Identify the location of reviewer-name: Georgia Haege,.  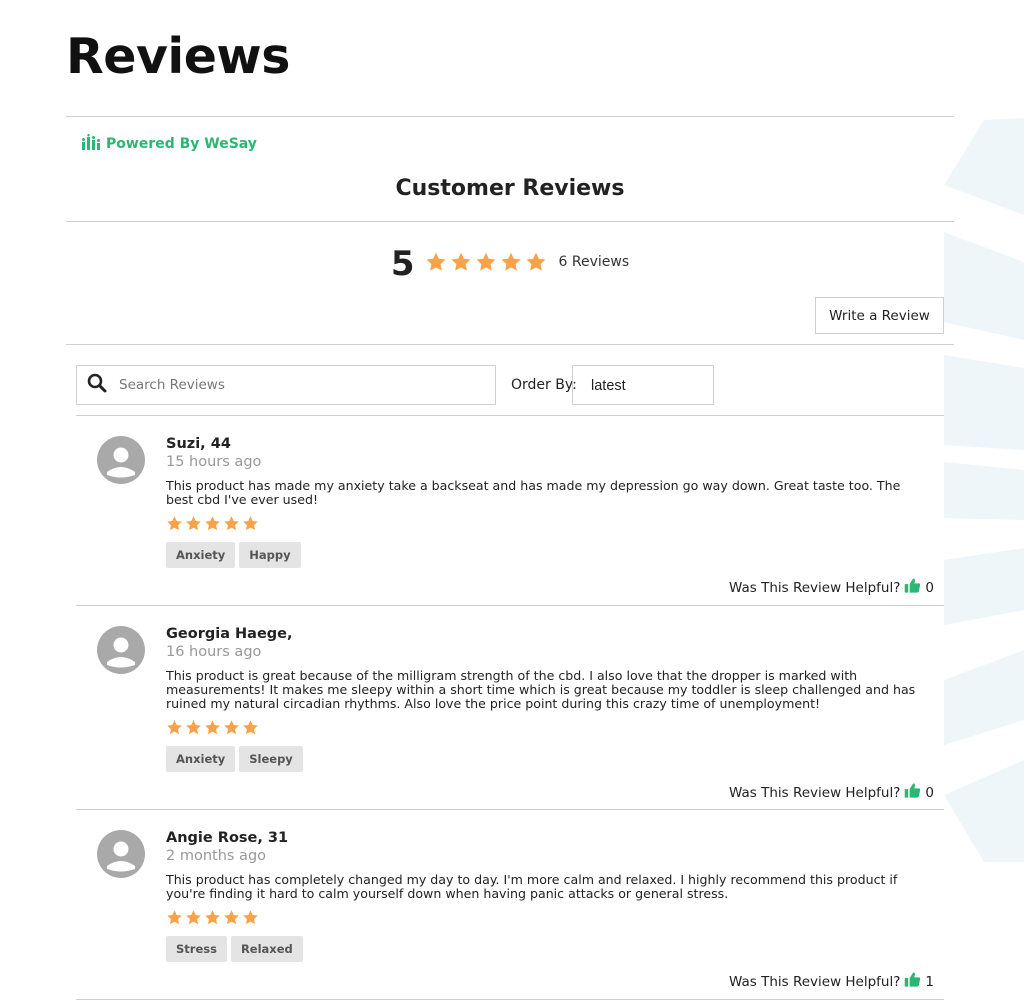
(229, 634).